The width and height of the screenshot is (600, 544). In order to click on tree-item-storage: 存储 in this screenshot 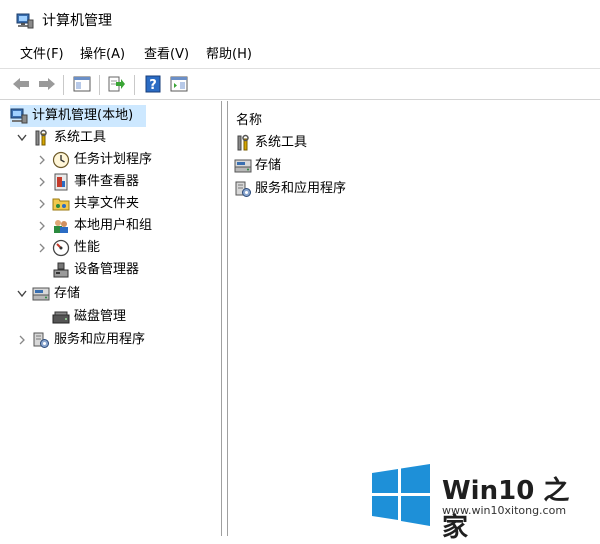, I will do `click(48, 294)`.